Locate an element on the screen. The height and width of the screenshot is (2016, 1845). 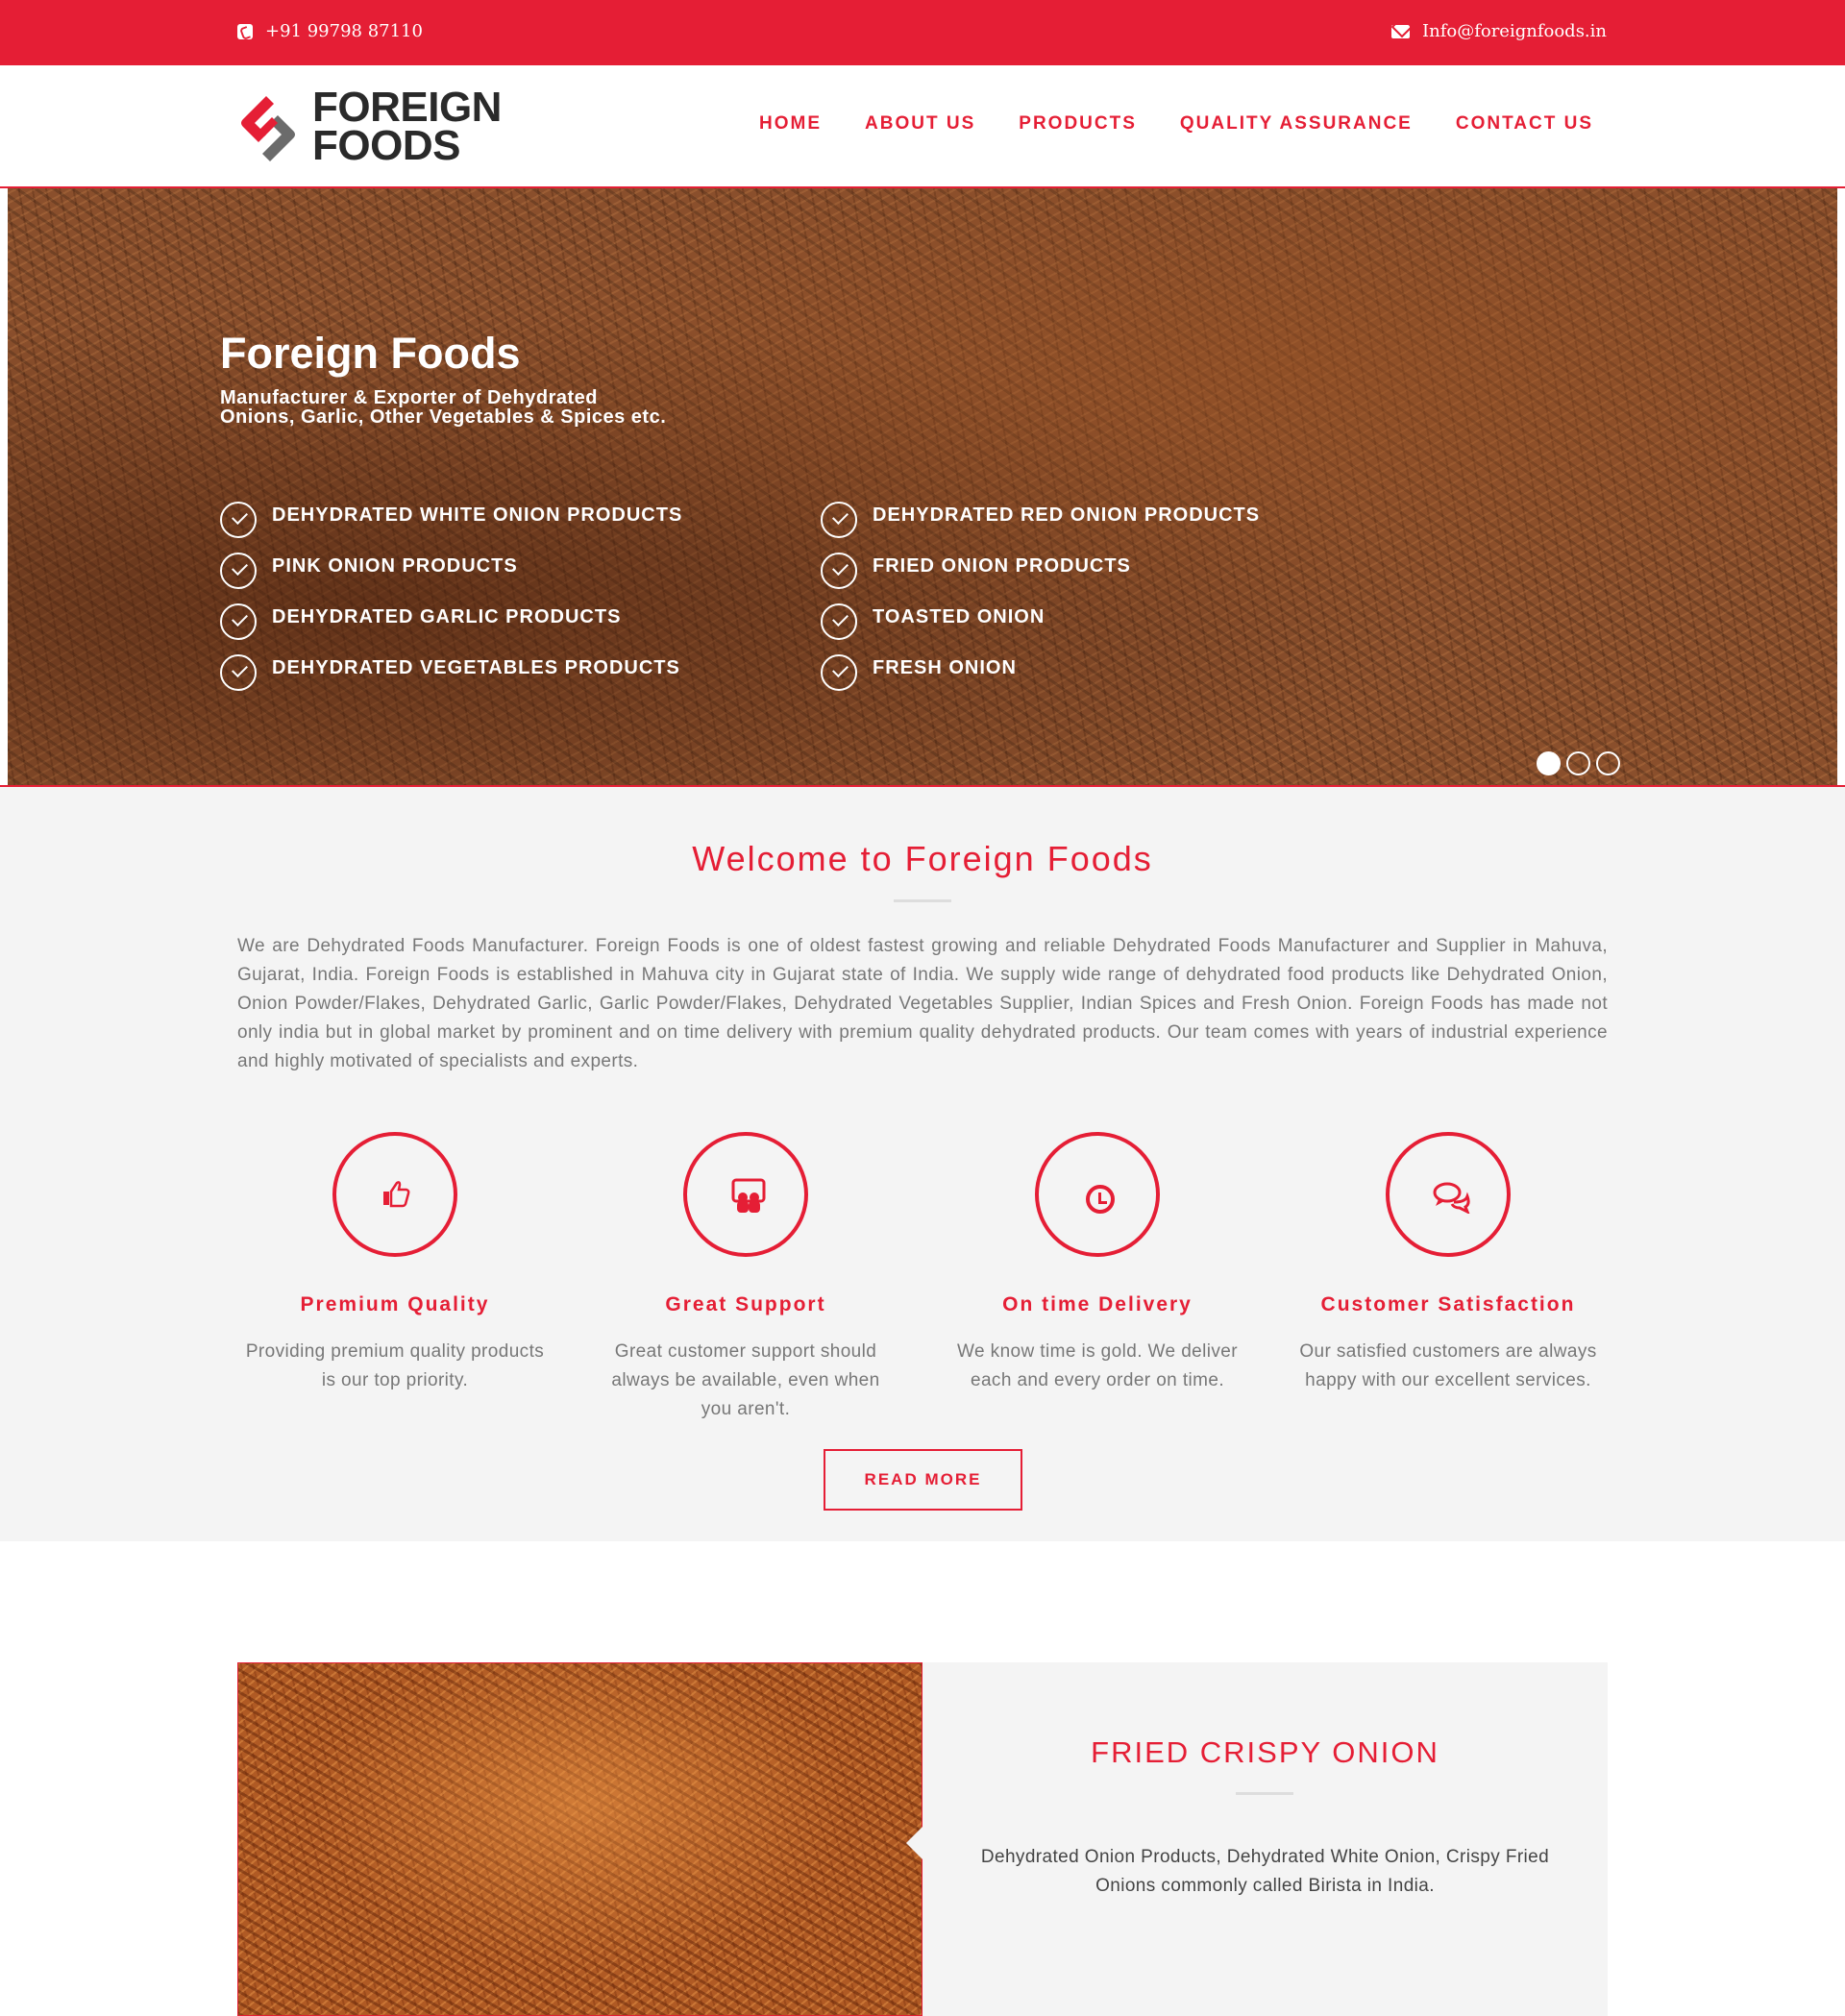
fried-onion-image is located at coordinates (580, 1839).